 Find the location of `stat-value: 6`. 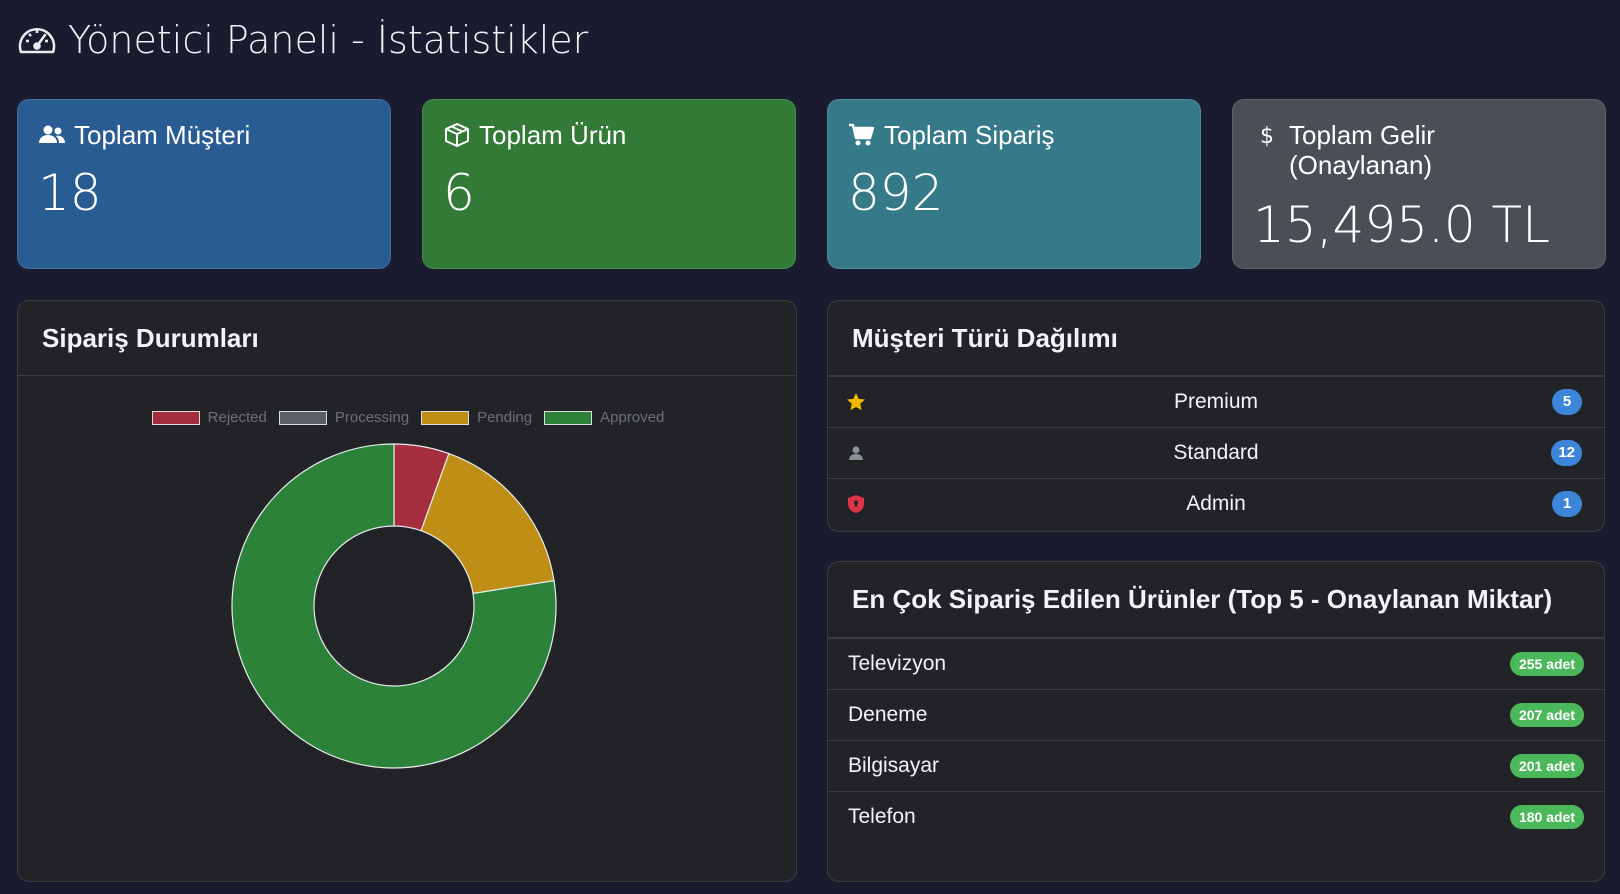

stat-value: 6 is located at coordinates (459, 193).